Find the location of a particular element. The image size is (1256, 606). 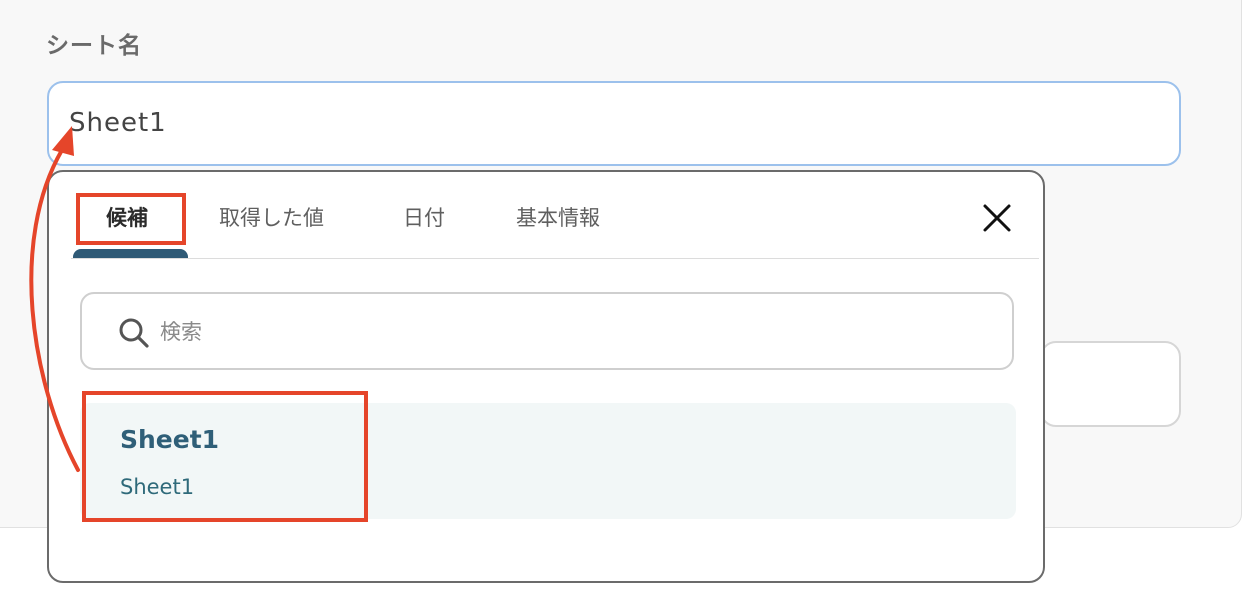

tab-candidates: 候補 is located at coordinates (127, 217).